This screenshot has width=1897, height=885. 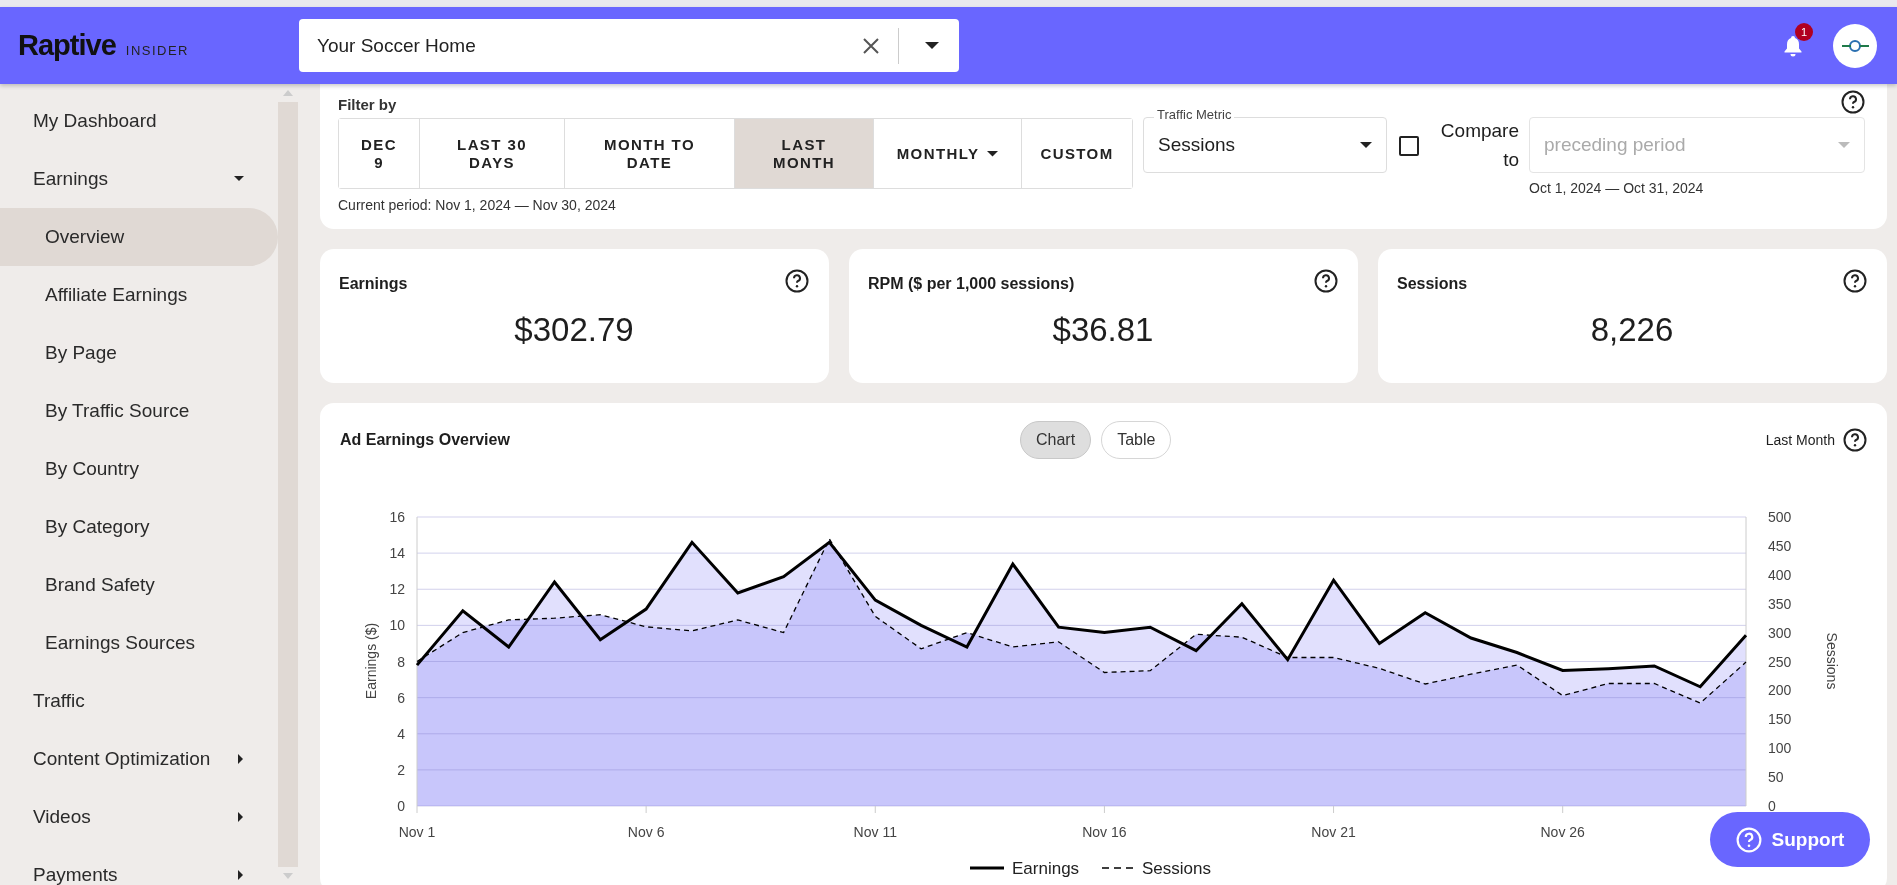 What do you see at coordinates (1056, 440) in the screenshot?
I see `view-toggle: Chart` at bounding box center [1056, 440].